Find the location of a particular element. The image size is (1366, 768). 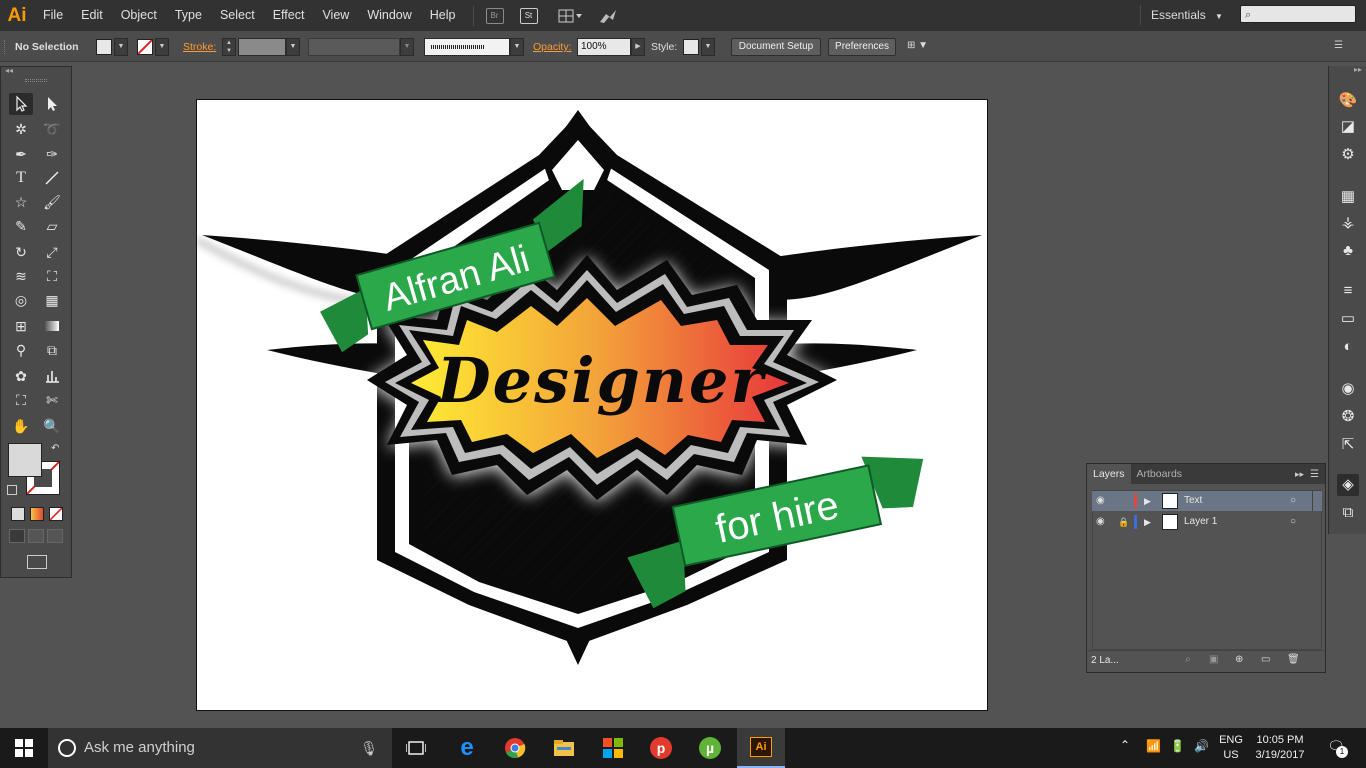

microphone-icon: 🎙 is located at coordinates (369, 748).